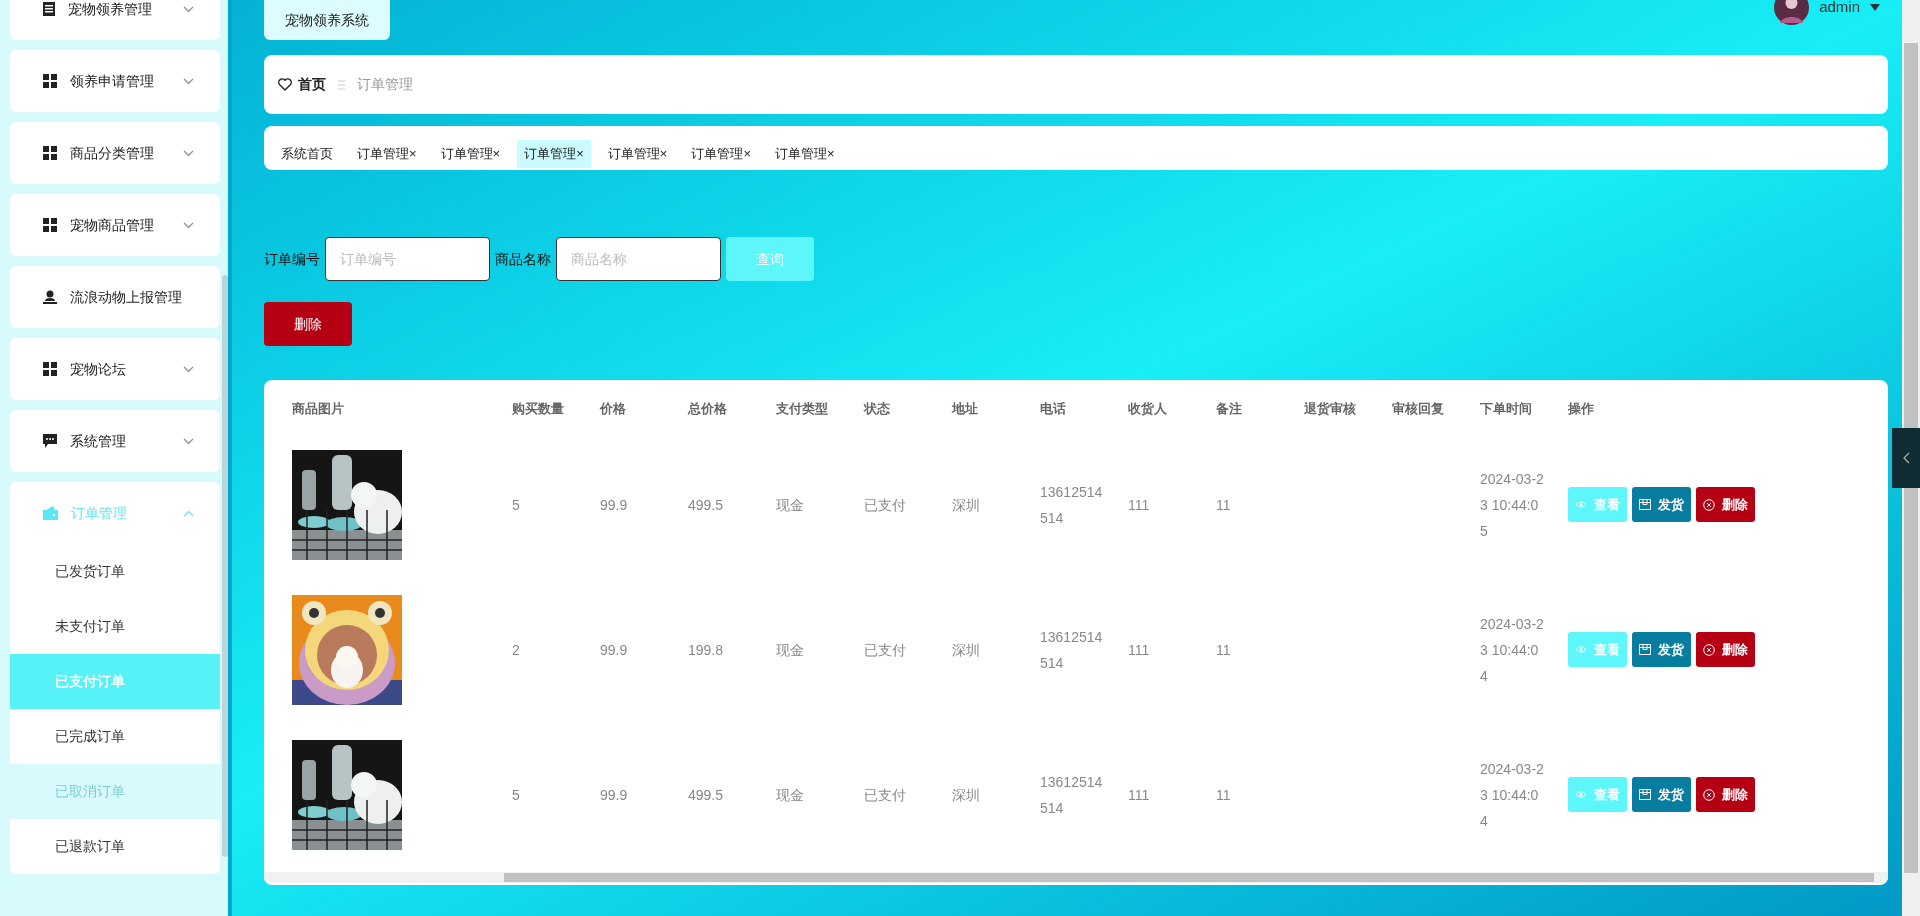 This screenshot has height=916, width=1920. I want to click on menu-item: 系统管理, so click(115, 441).